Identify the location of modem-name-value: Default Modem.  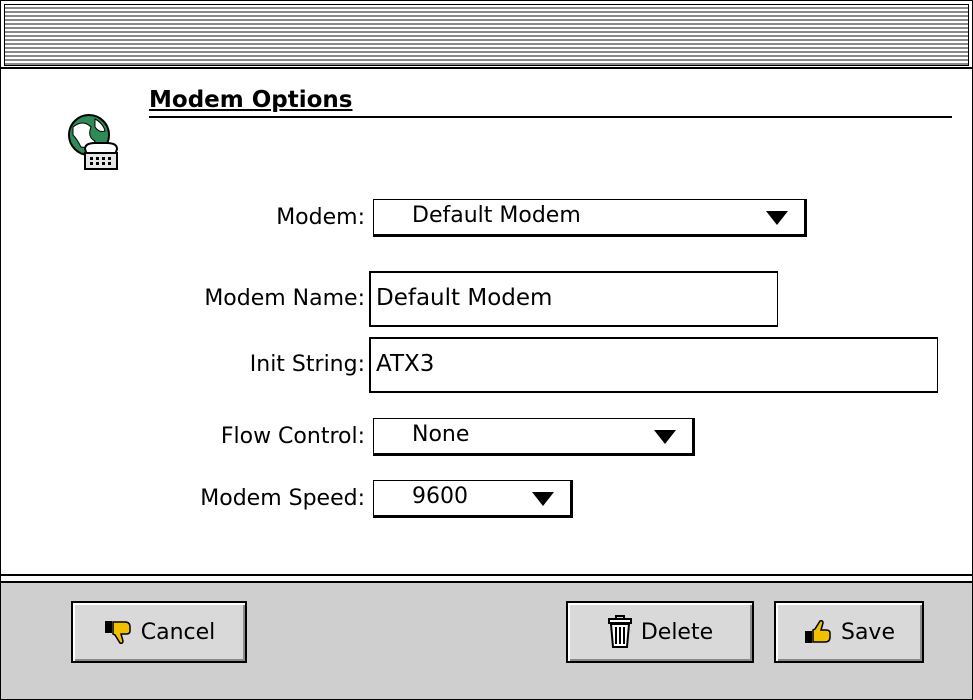
(464, 298).